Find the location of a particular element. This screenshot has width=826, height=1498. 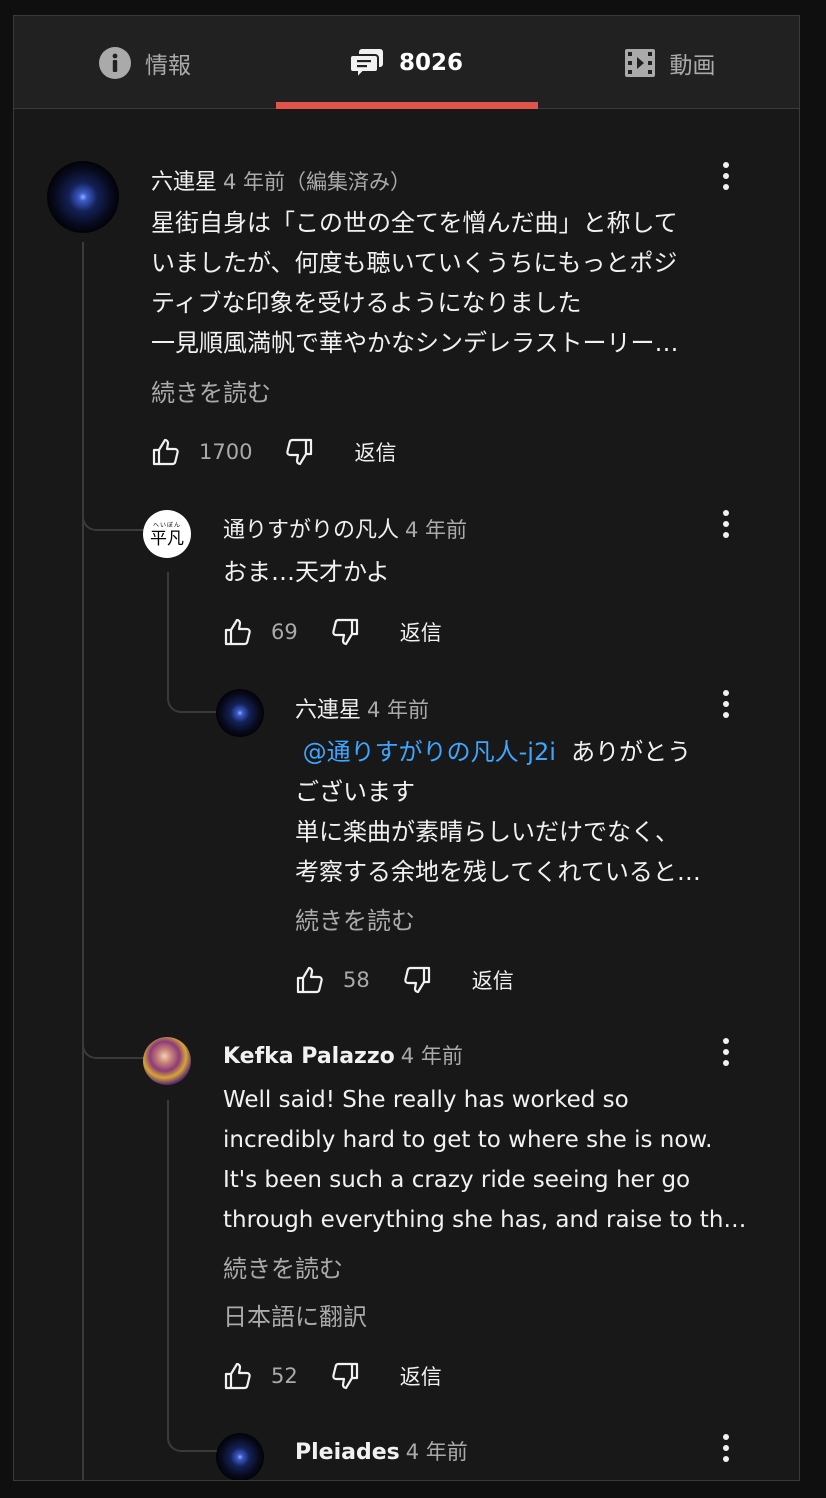

comment-icon is located at coordinates (367, 63).